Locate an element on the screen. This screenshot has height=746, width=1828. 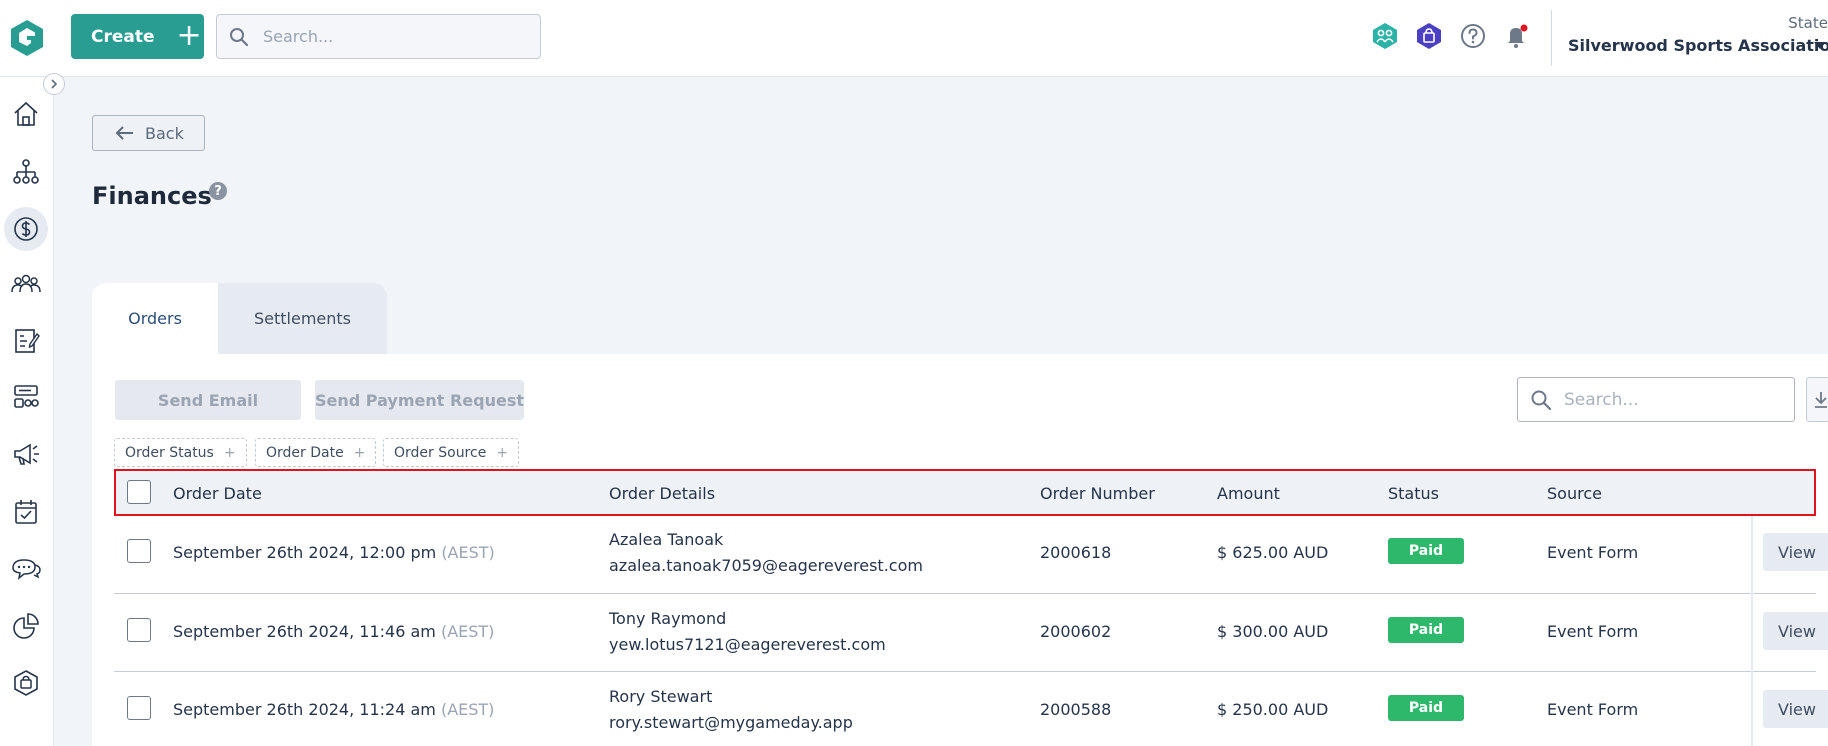
shop-icon is located at coordinates (26, 683).